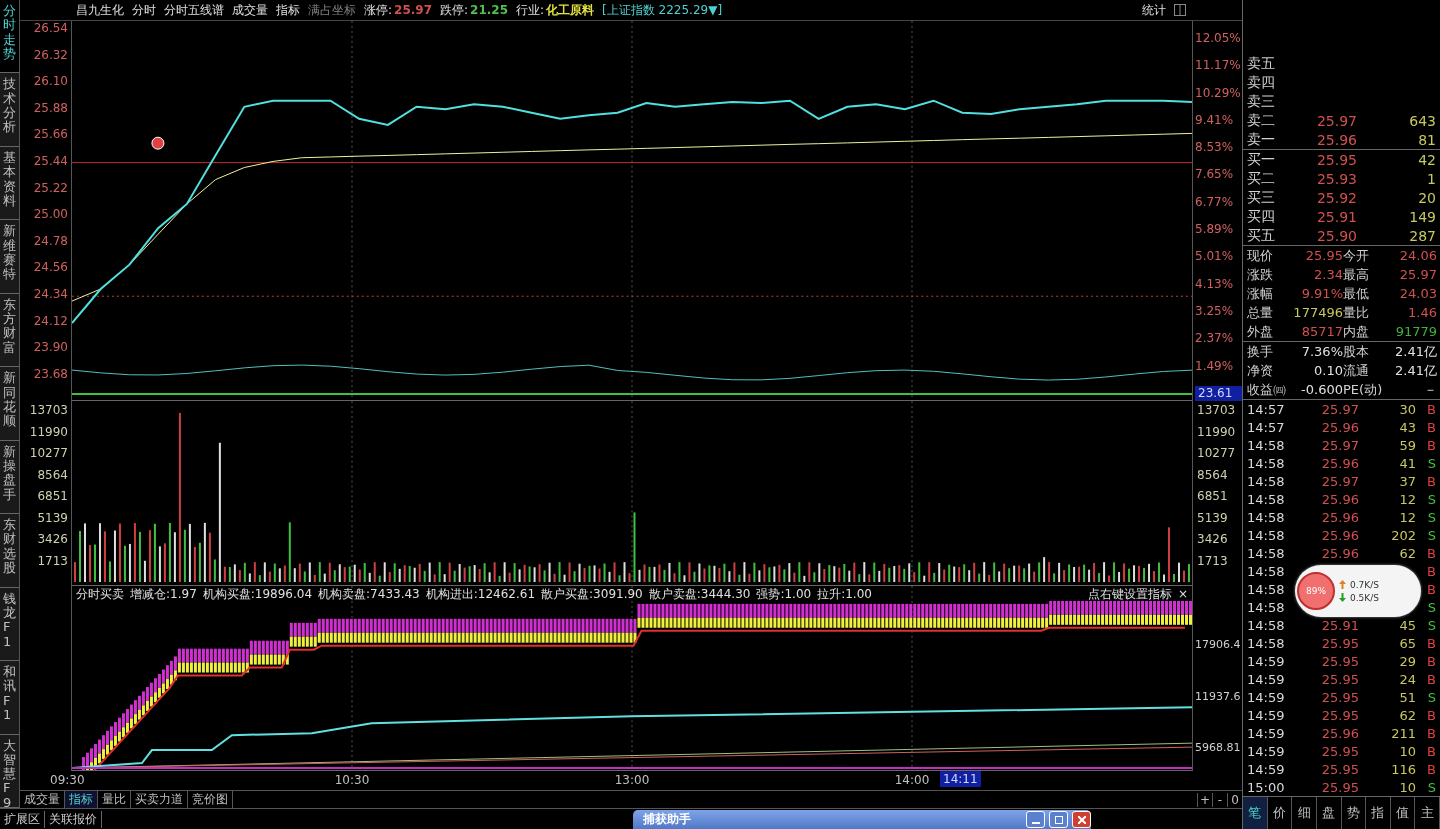  I want to click on footer-tab: 扩展区, so click(22, 819).